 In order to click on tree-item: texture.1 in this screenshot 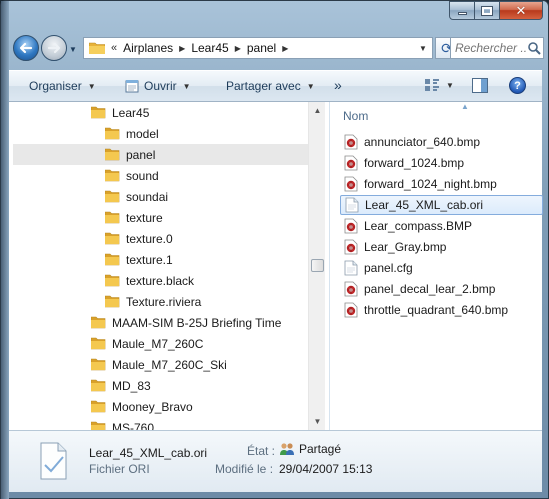, I will do `click(160, 259)`.